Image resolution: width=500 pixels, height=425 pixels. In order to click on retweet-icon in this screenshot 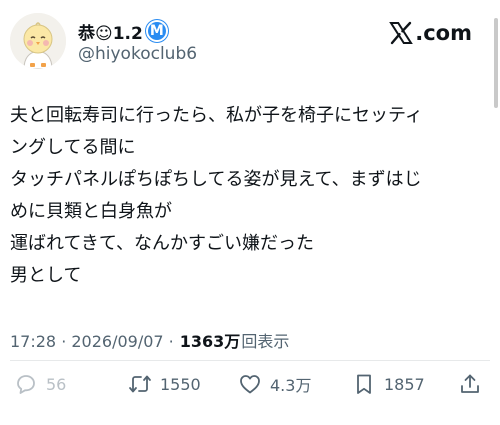, I will do `click(140, 384)`.